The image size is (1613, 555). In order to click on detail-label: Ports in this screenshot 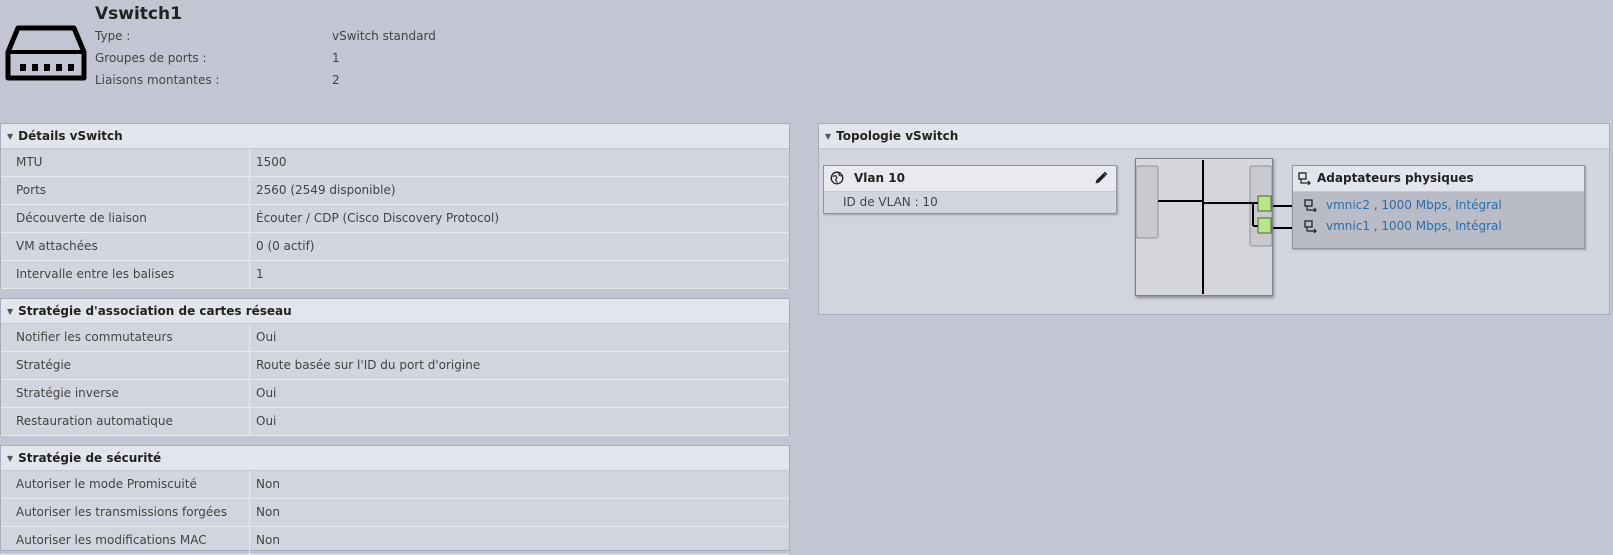, I will do `click(31, 190)`.